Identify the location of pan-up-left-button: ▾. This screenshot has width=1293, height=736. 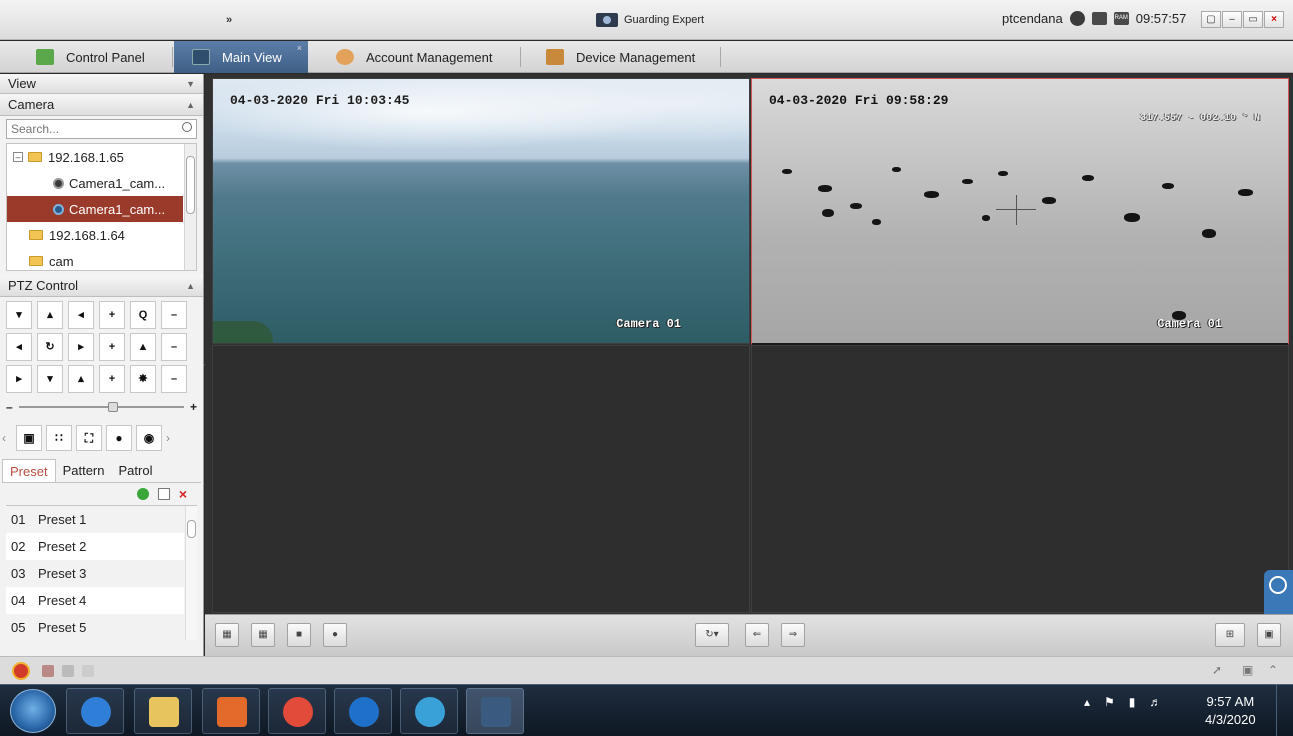
(19, 315).